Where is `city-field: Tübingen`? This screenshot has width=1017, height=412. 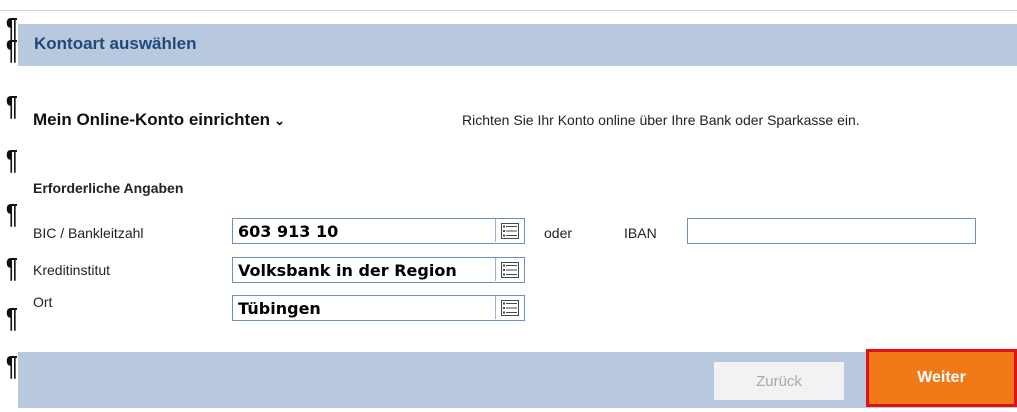
city-field: Tübingen is located at coordinates (378, 308).